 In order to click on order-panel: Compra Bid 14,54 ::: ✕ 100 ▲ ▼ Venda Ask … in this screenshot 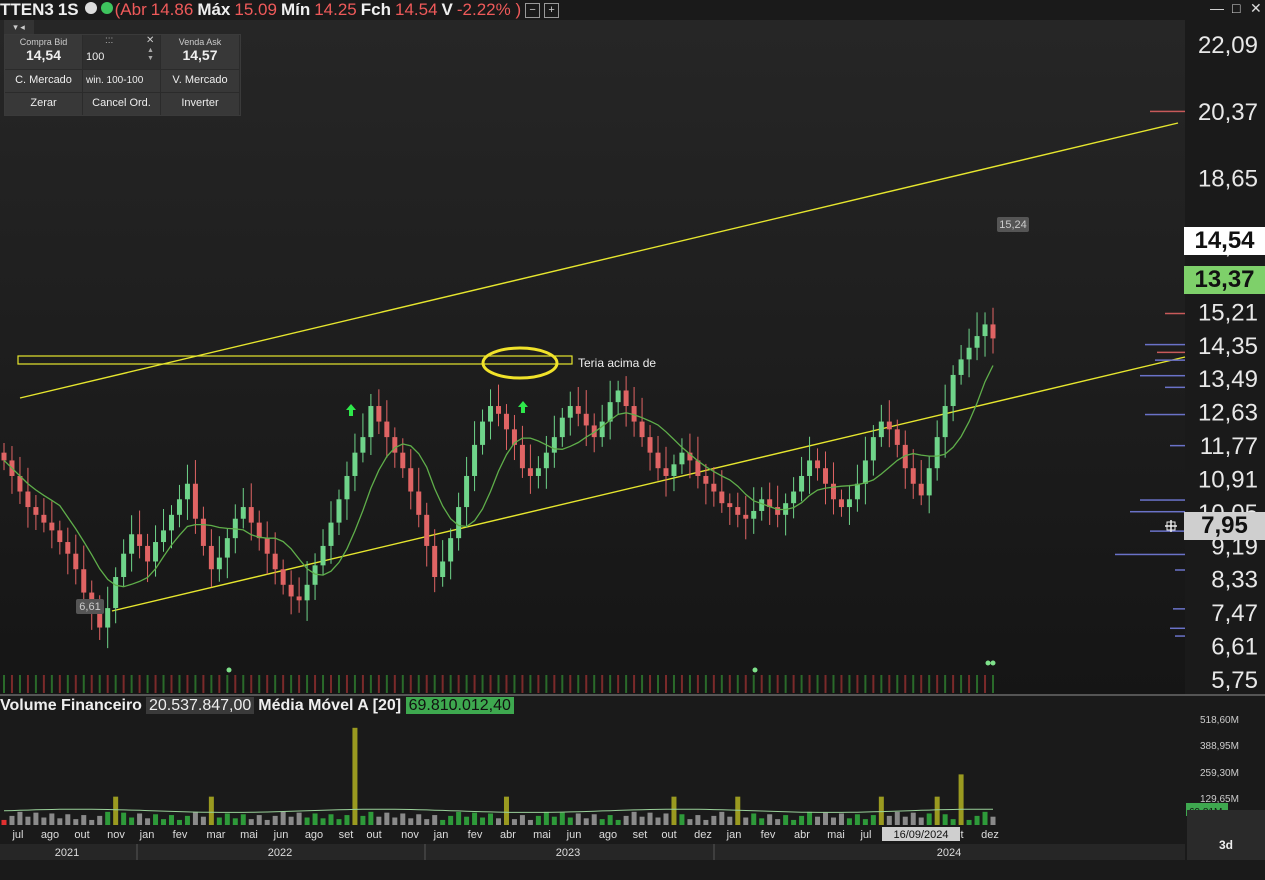, I will do `click(122, 75)`.